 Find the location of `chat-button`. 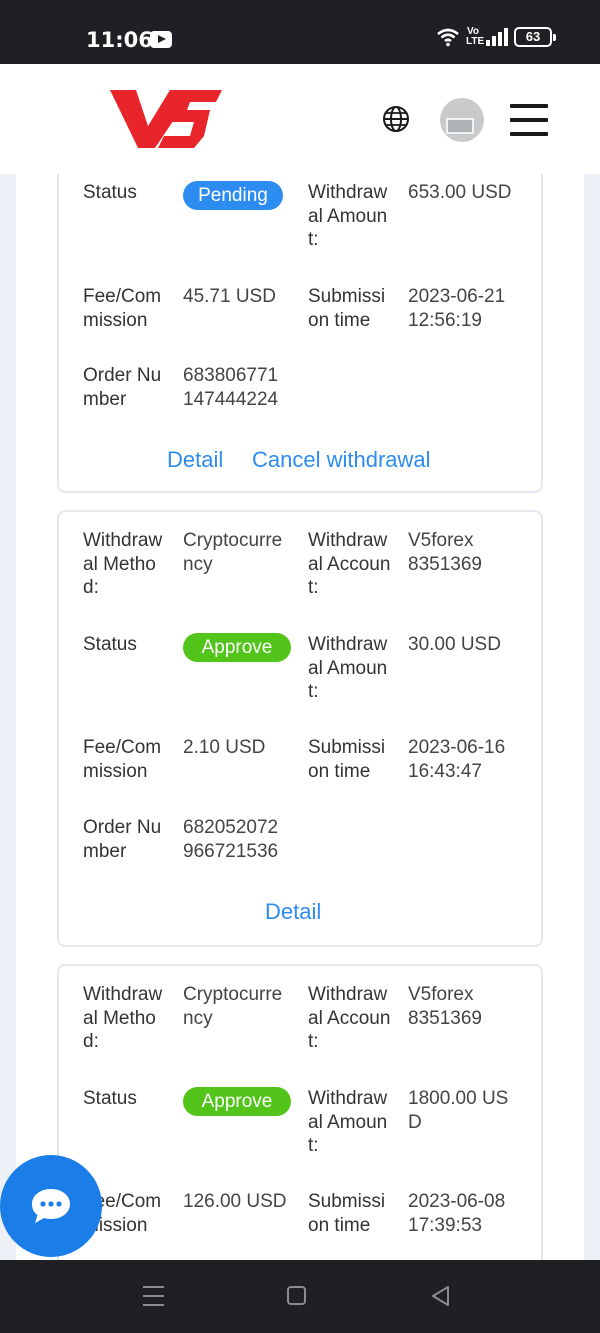

chat-button is located at coordinates (51, 1206).